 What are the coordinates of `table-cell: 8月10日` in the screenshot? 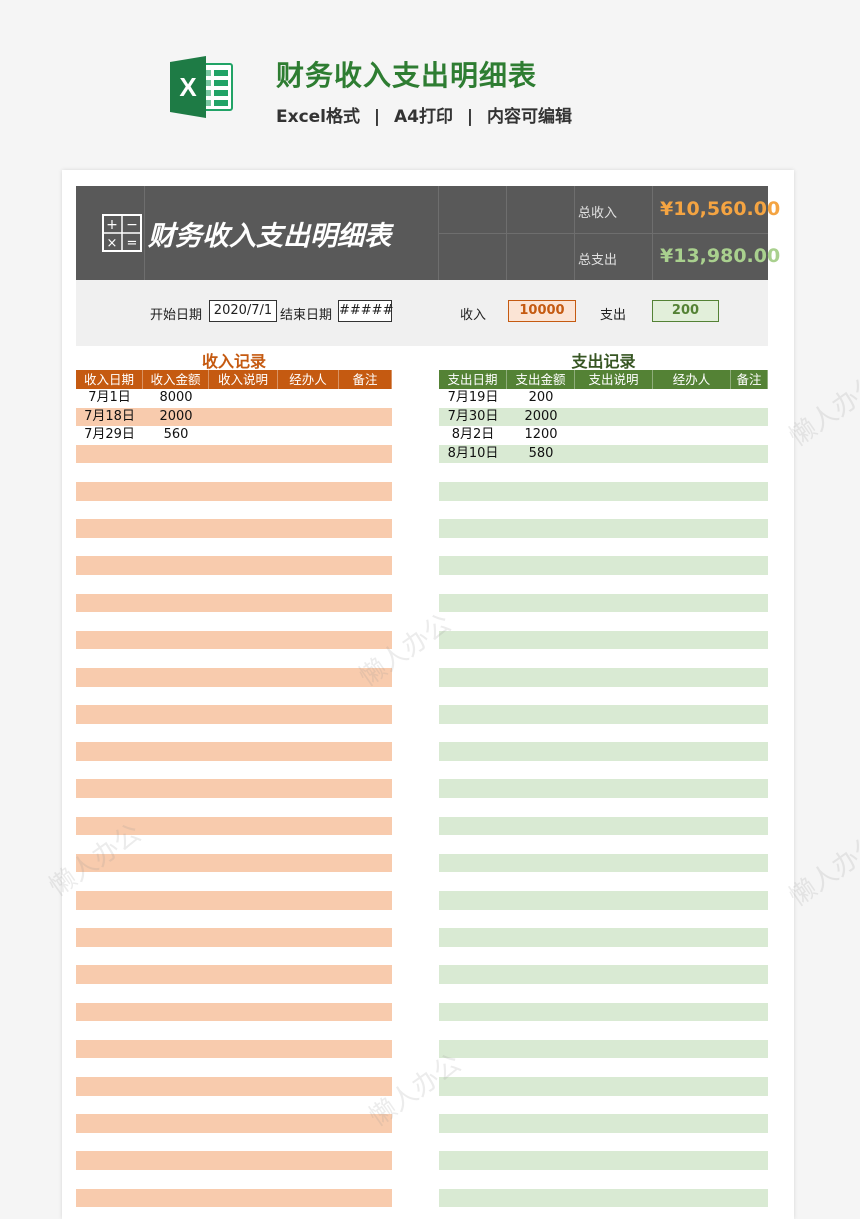 It's located at (473, 454).